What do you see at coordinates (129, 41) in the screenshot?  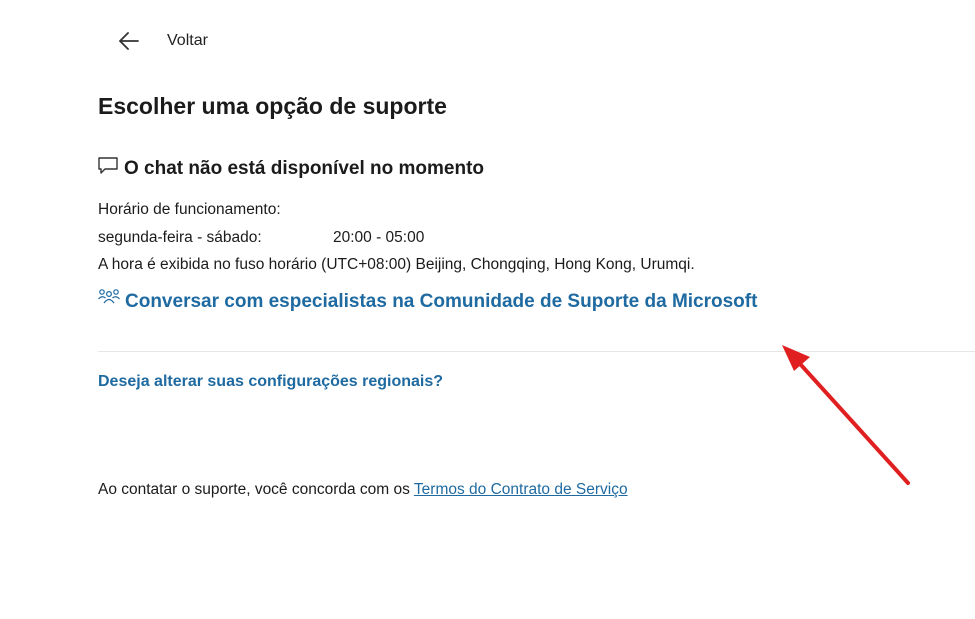 I see `arrow-left-icon` at bounding box center [129, 41].